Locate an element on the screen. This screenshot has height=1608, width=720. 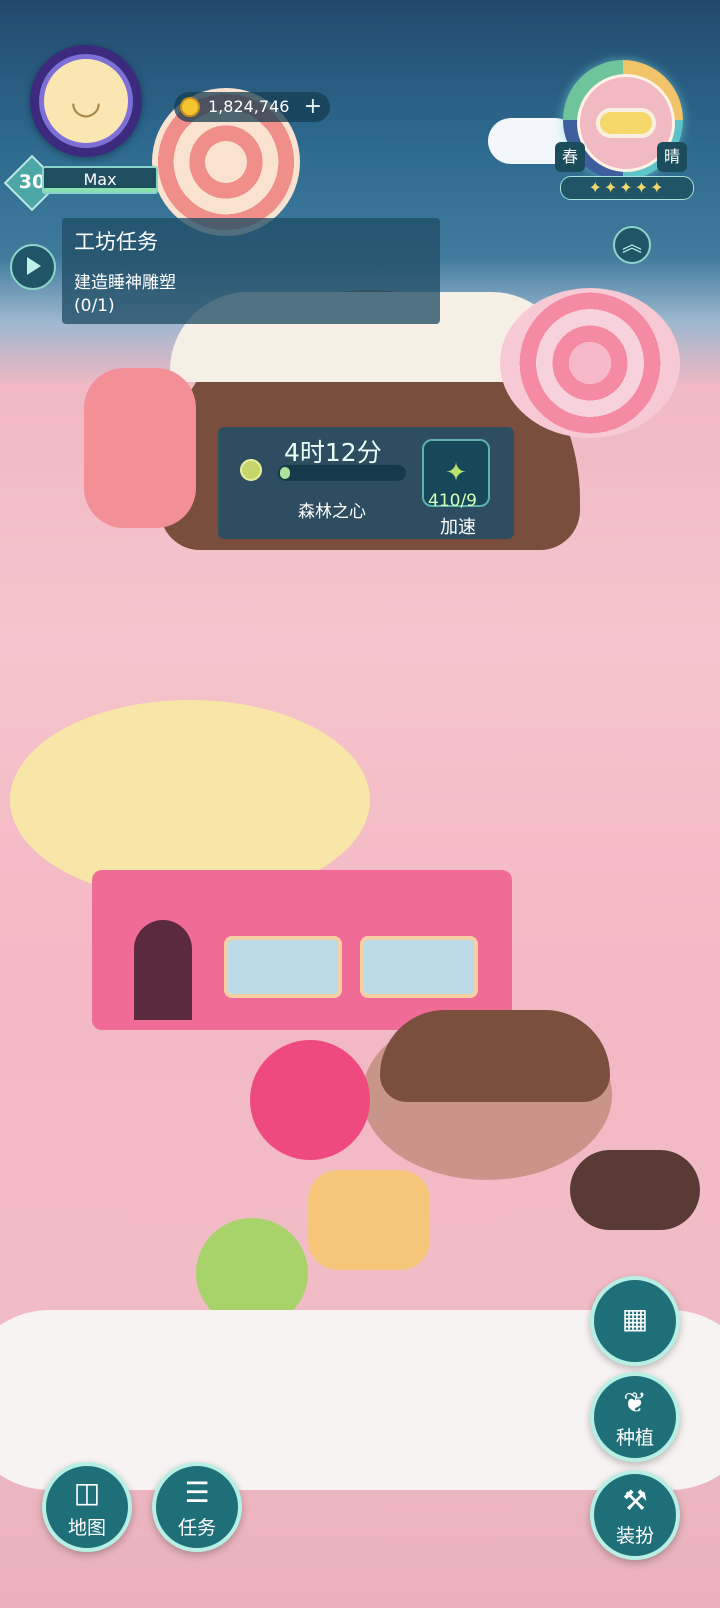
dress-up-label: 装扮 is located at coordinates (634, 1536).